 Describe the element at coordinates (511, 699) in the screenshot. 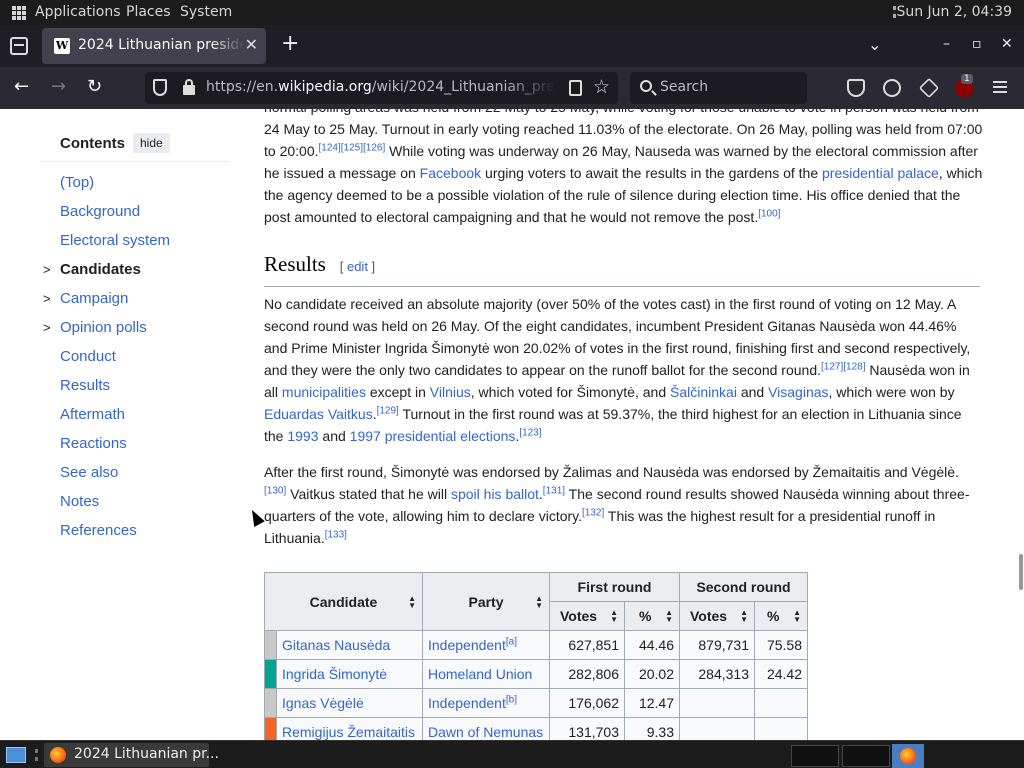

I see `footnote-link: [b]` at that location.